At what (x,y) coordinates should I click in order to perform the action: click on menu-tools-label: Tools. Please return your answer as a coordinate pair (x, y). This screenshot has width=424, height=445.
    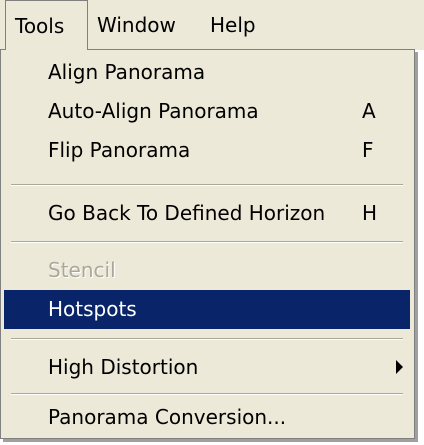
    Looking at the image, I should click on (40, 26).